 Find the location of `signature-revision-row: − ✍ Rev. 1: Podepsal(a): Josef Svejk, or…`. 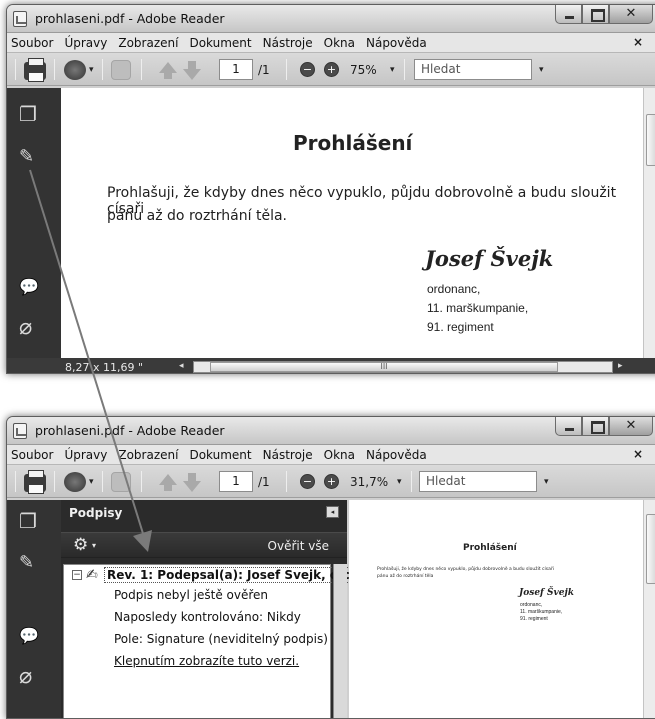

signature-revision-row: − ✍ Rev. 1: Podepsal(a): Josef Svejk, or… is located at coordinates (230, 575).